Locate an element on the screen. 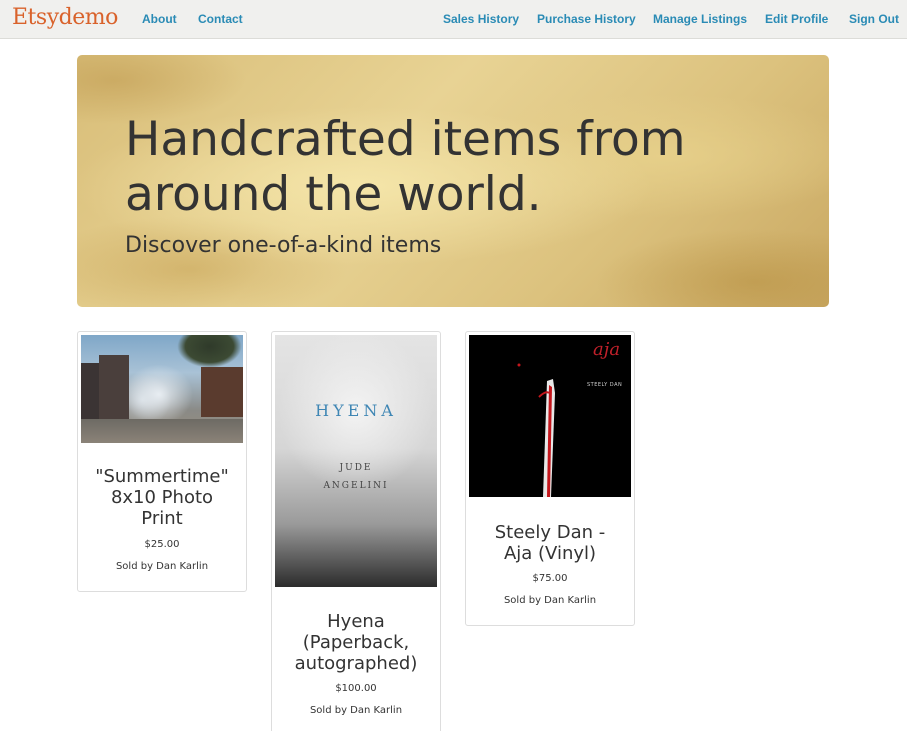 The height and width of the screenshot is (731, 907). listing-title: Hyena (Paperback, autographed) is located at coordinates (356, 642).